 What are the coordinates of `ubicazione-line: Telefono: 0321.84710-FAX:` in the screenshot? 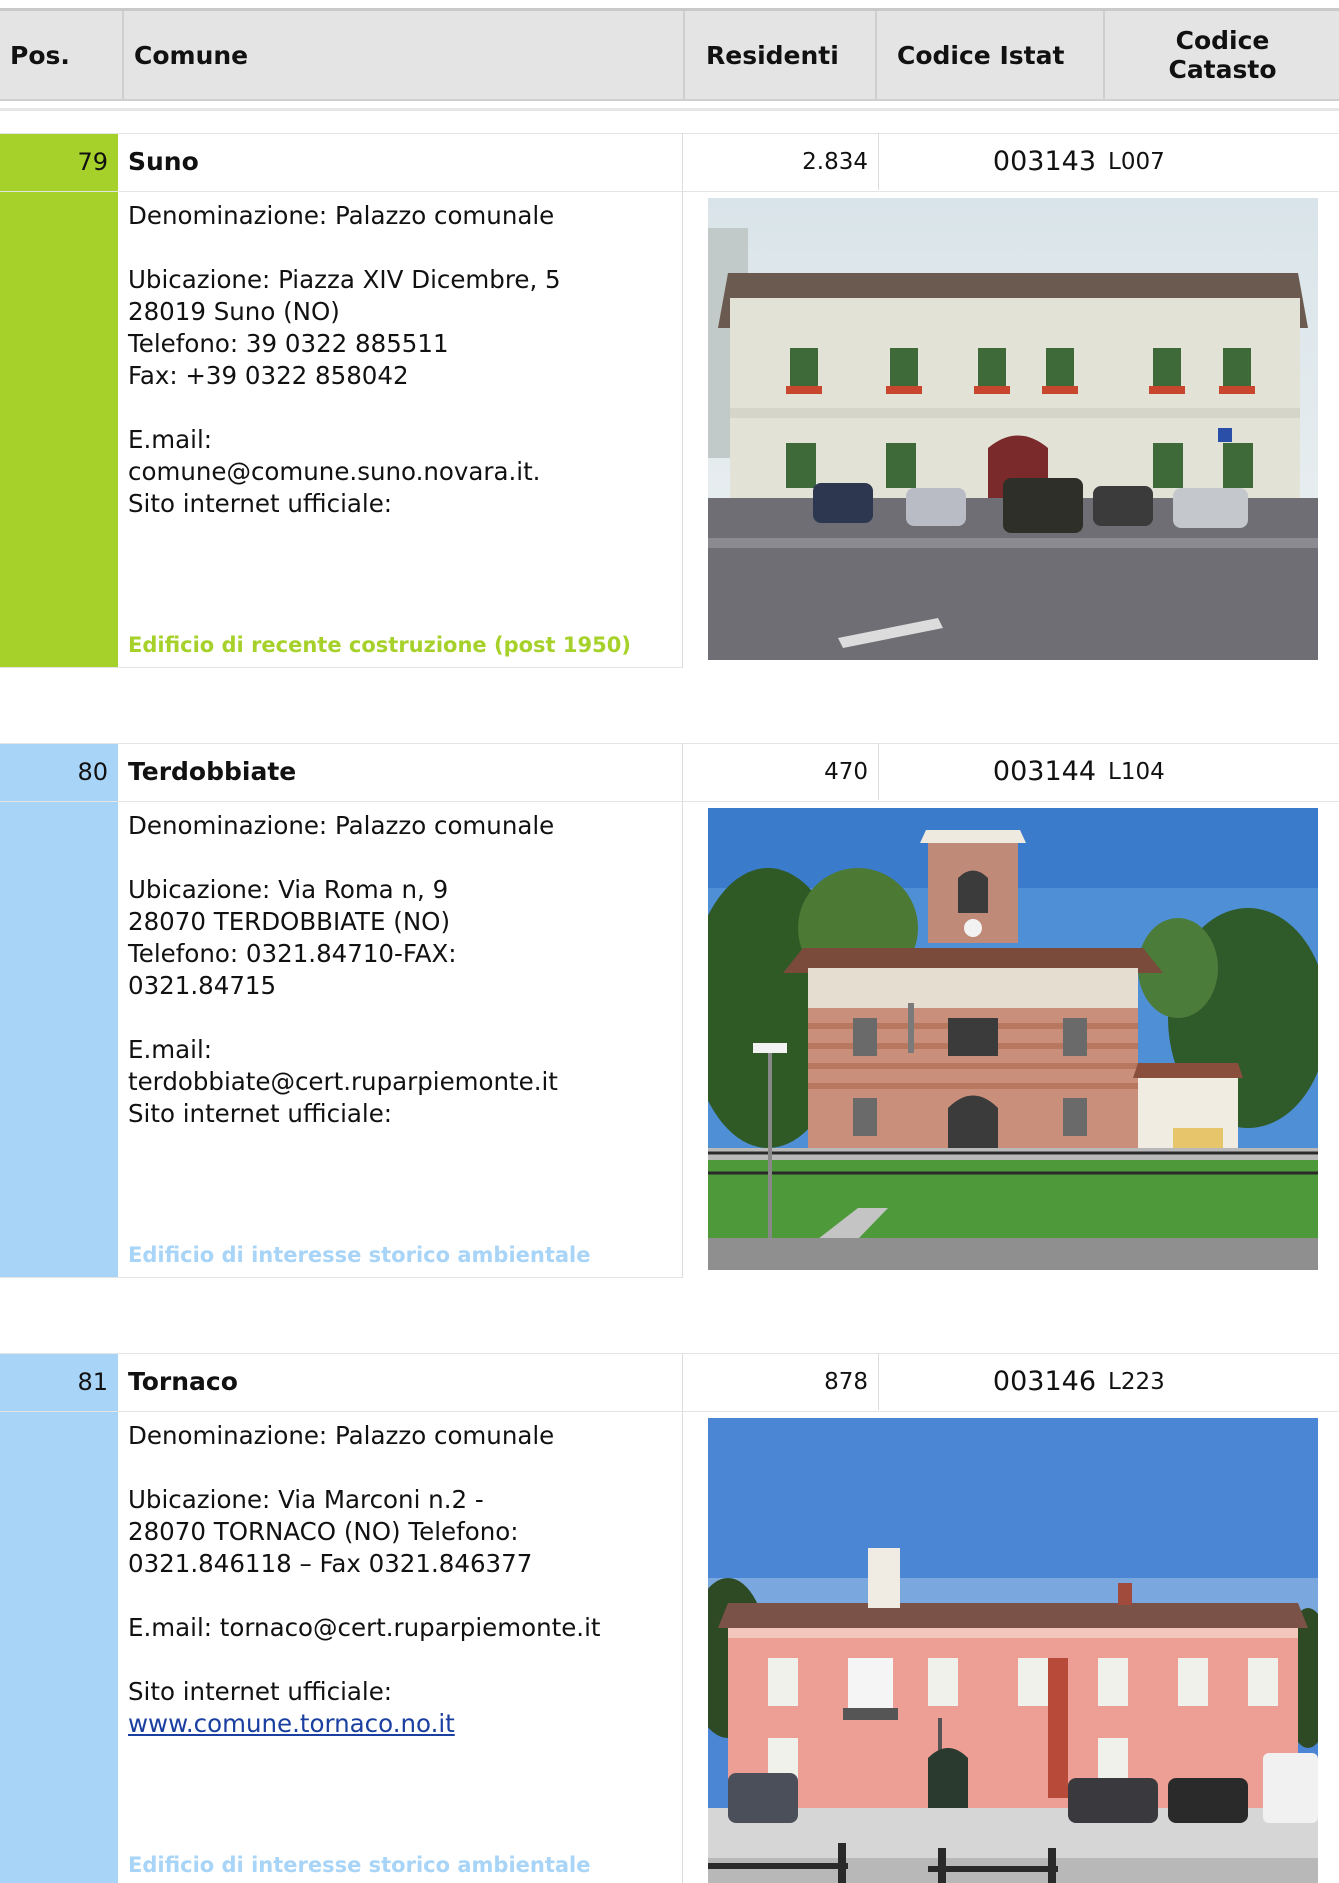 It's located at (292, 953).